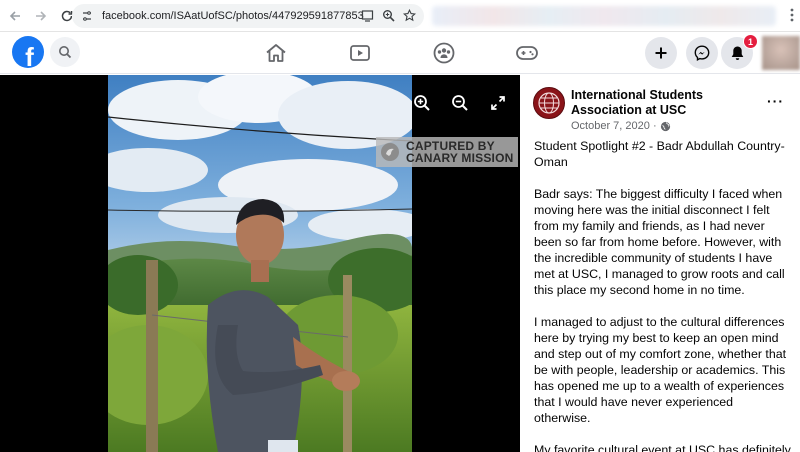 The image size is (800, 452). What do you see at coordinates (665, 126) in the screenshot?
I see `globe-icon` at bounding box center [665, 126].